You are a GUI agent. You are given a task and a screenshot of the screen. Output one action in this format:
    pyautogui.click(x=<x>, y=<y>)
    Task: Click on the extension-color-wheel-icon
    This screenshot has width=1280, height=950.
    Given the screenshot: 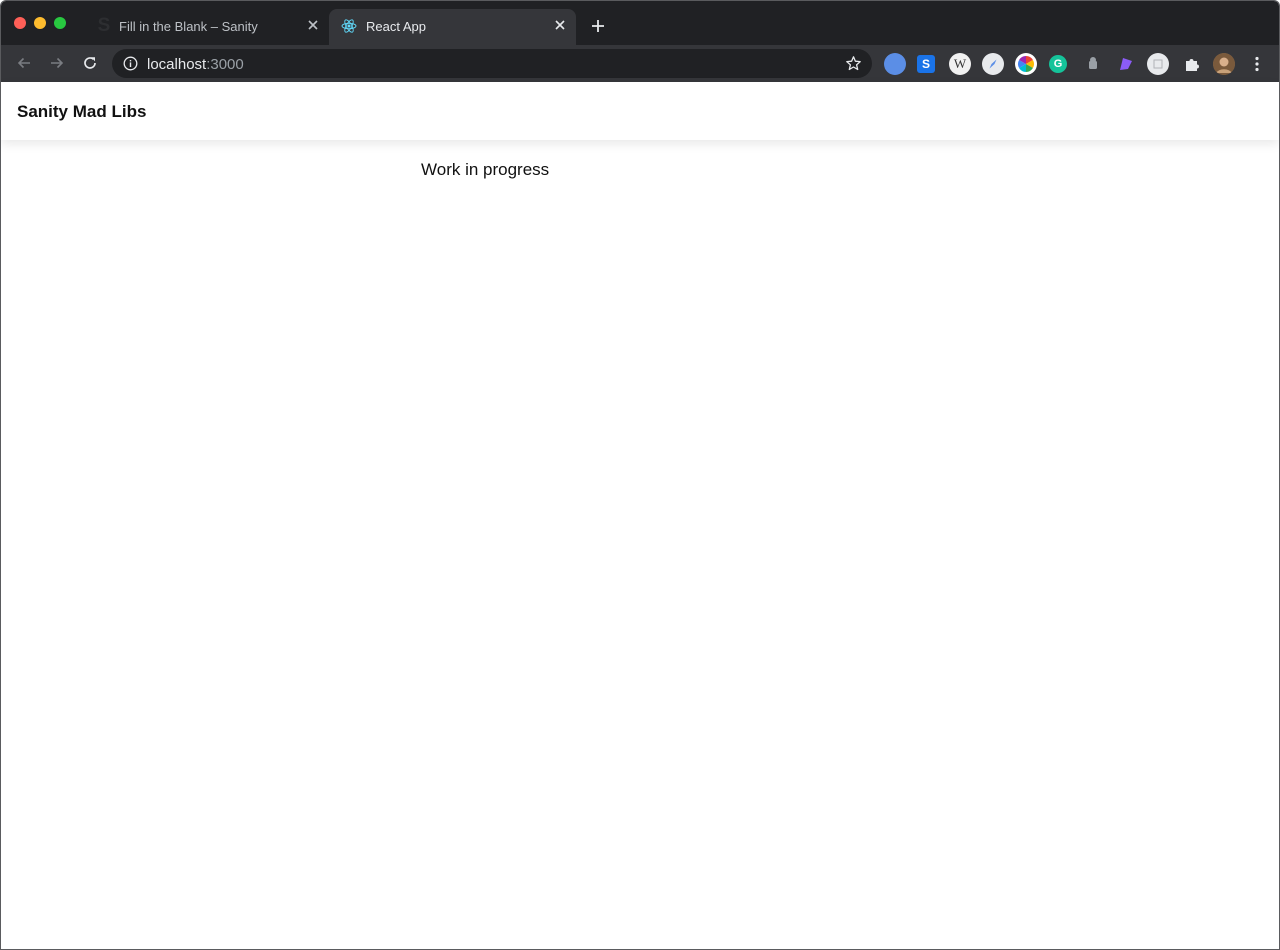 What is the action you would take?
    pyautogui.click(x=1026, y=64)
    